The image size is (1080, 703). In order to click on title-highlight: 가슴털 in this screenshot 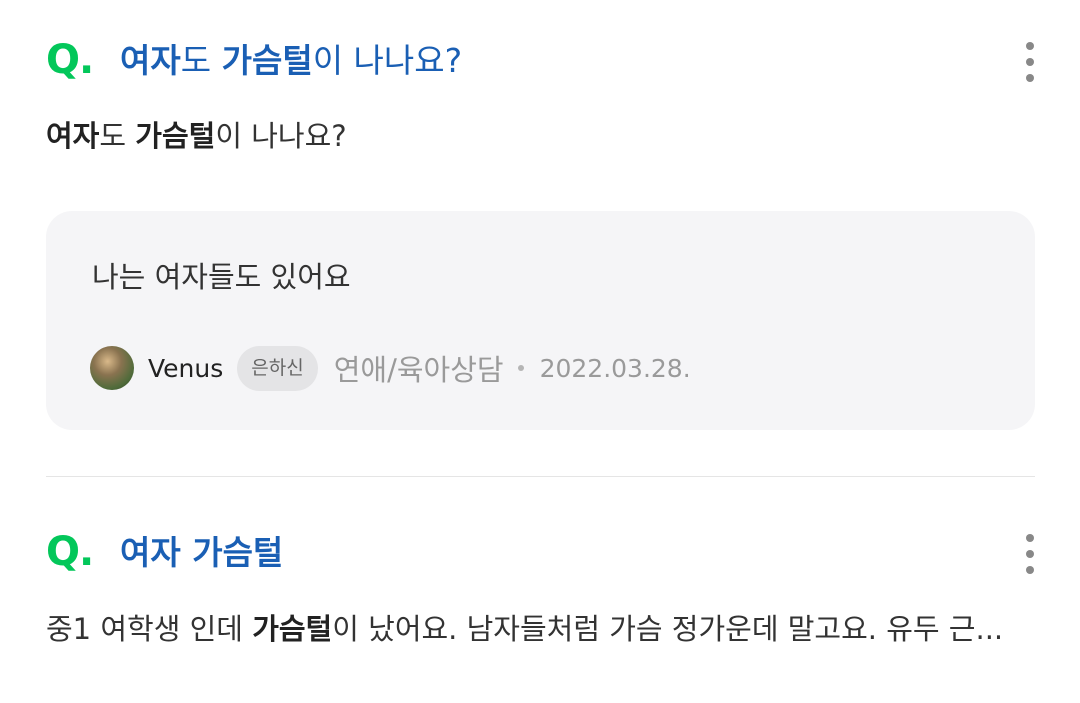, I will do `click(267, 60)`.